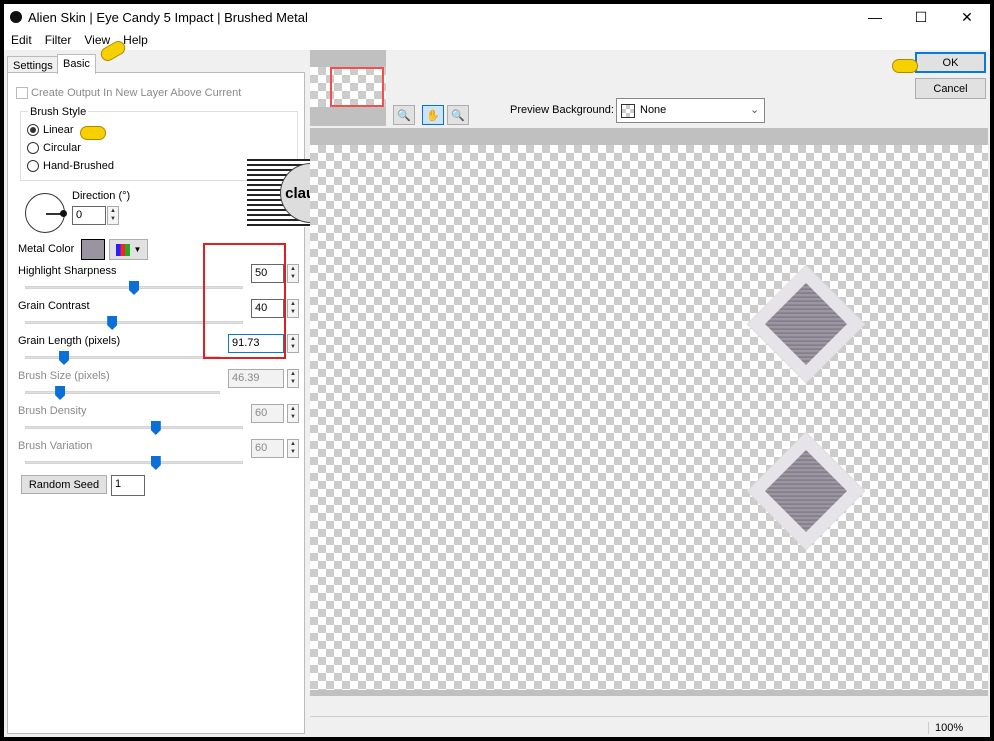 The width and height of the screenshot is (994, 741). Describe the element at coordinates (755, 110) in the screenshot. I see `chevron-down-icon: ⌄` at that location.